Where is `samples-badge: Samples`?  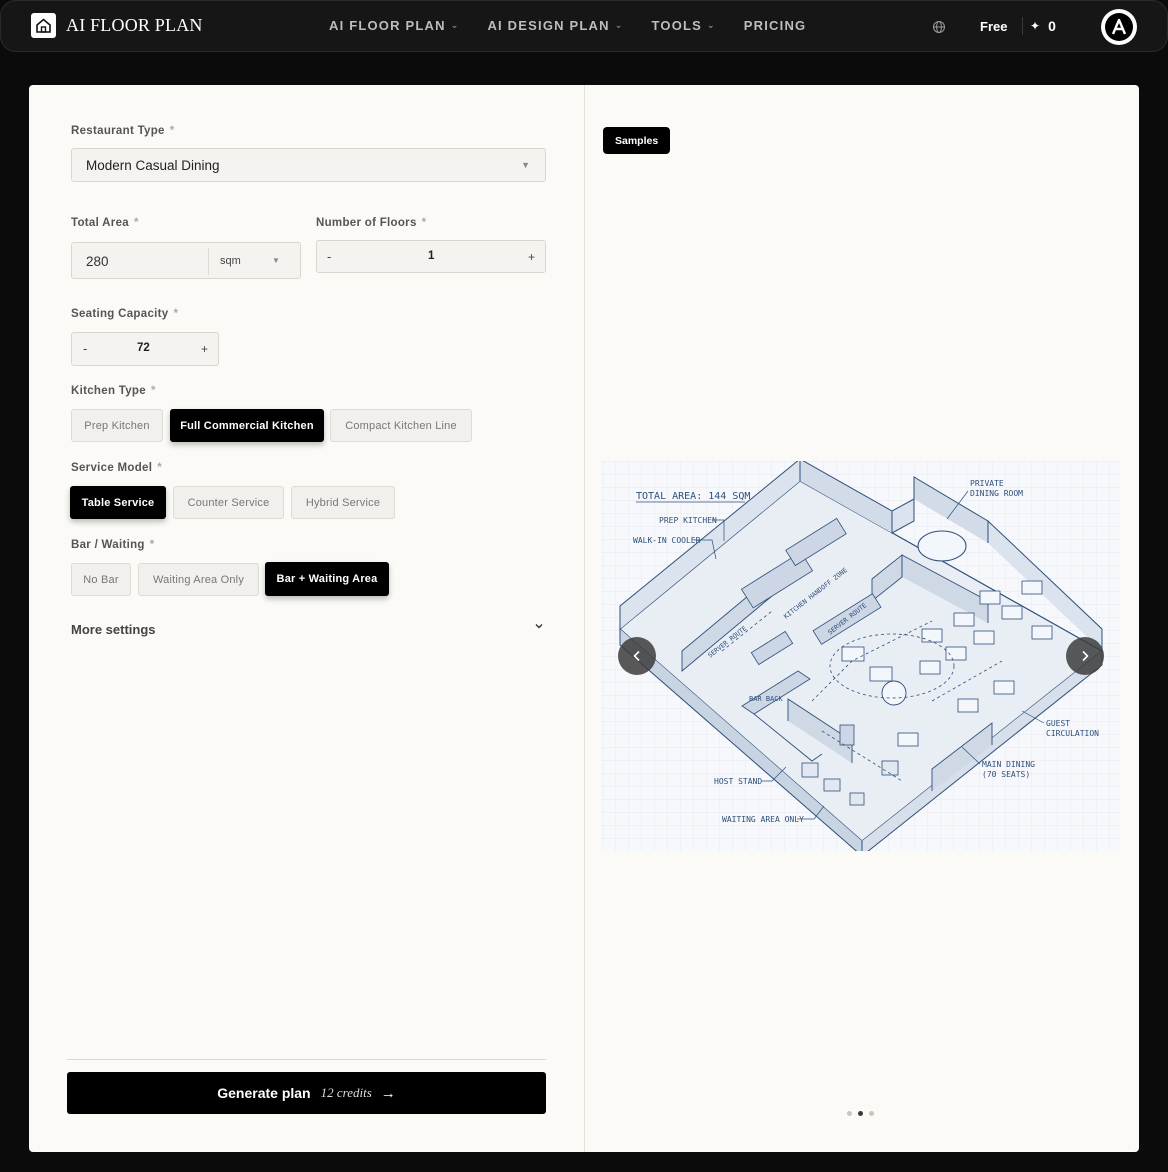 samples-badge: Samples is located at coordinates (637, 140).